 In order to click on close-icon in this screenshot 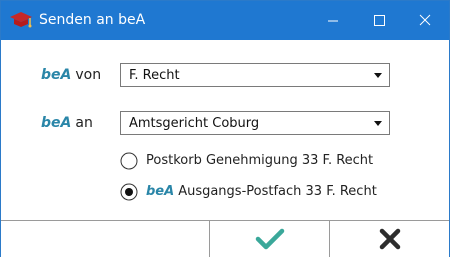, I will do `click(425, 20)`.